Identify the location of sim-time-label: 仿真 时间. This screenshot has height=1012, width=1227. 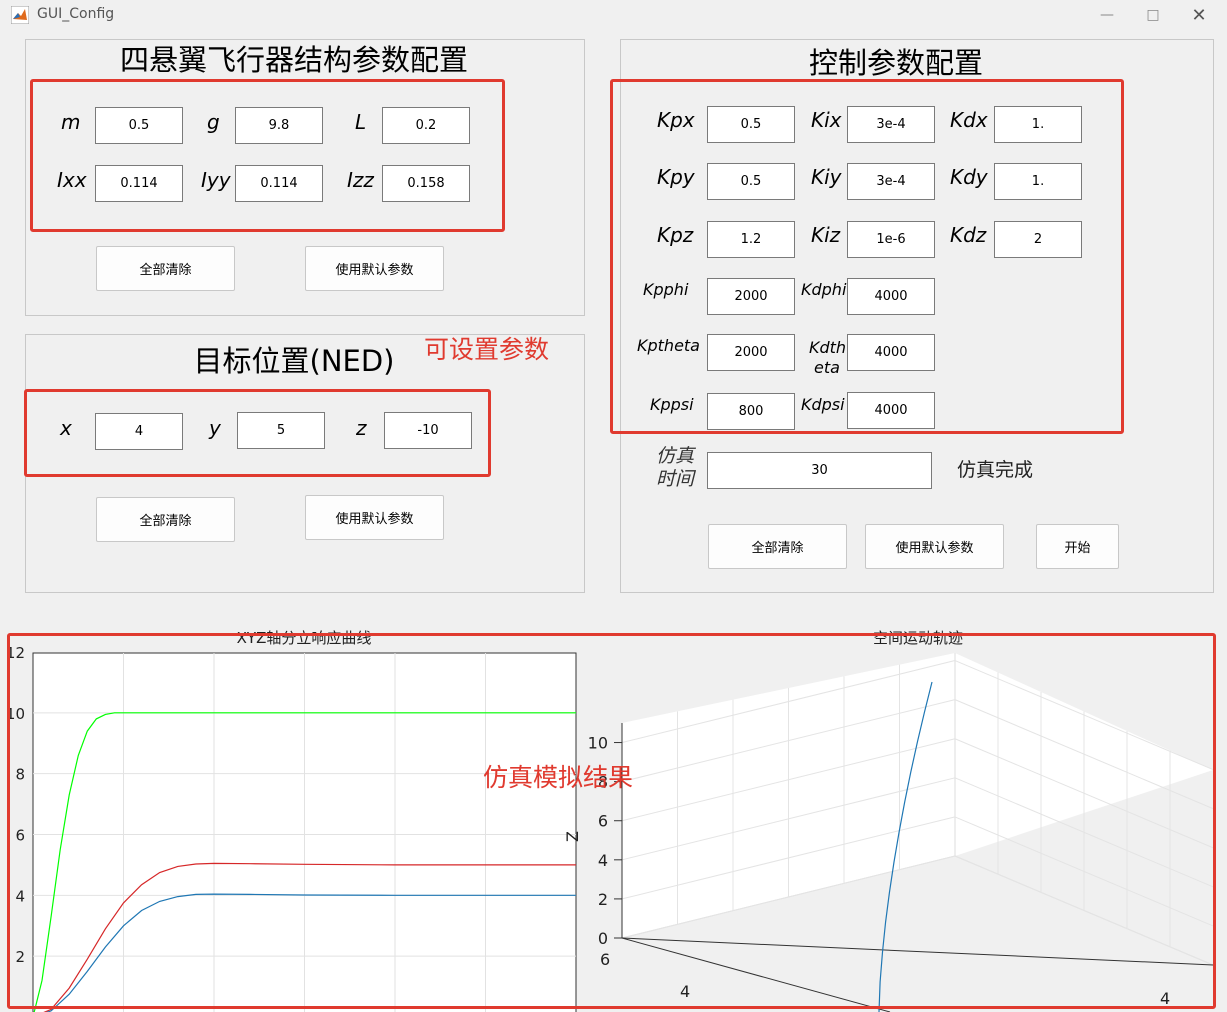
(675, 467).